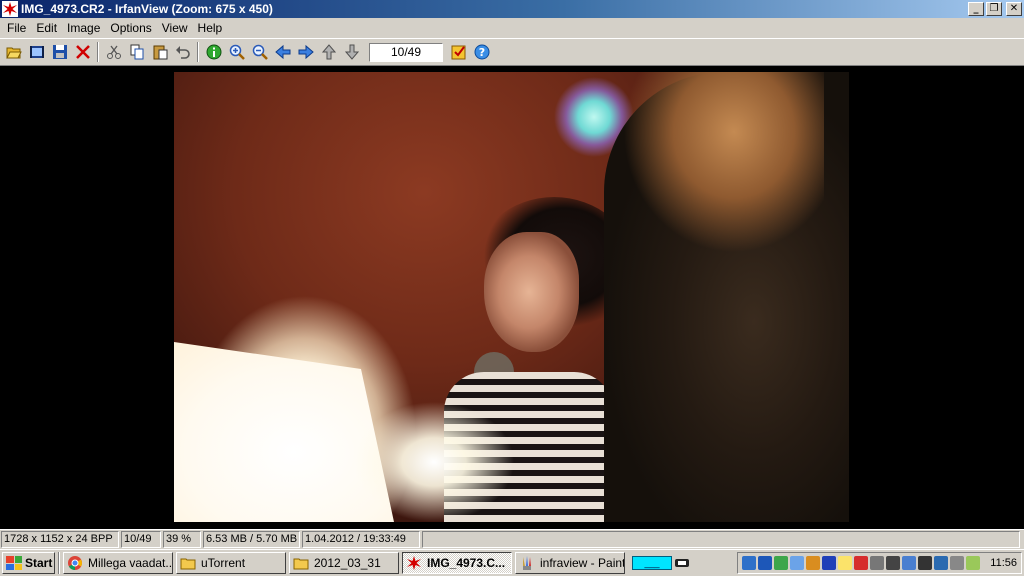 This screenshot has height=576, width=1024. Describe the element at coordinates (60, 539) in the screenshot. I see `status-dimensions: 1728 x 1152 x 24 BPP` at that location.